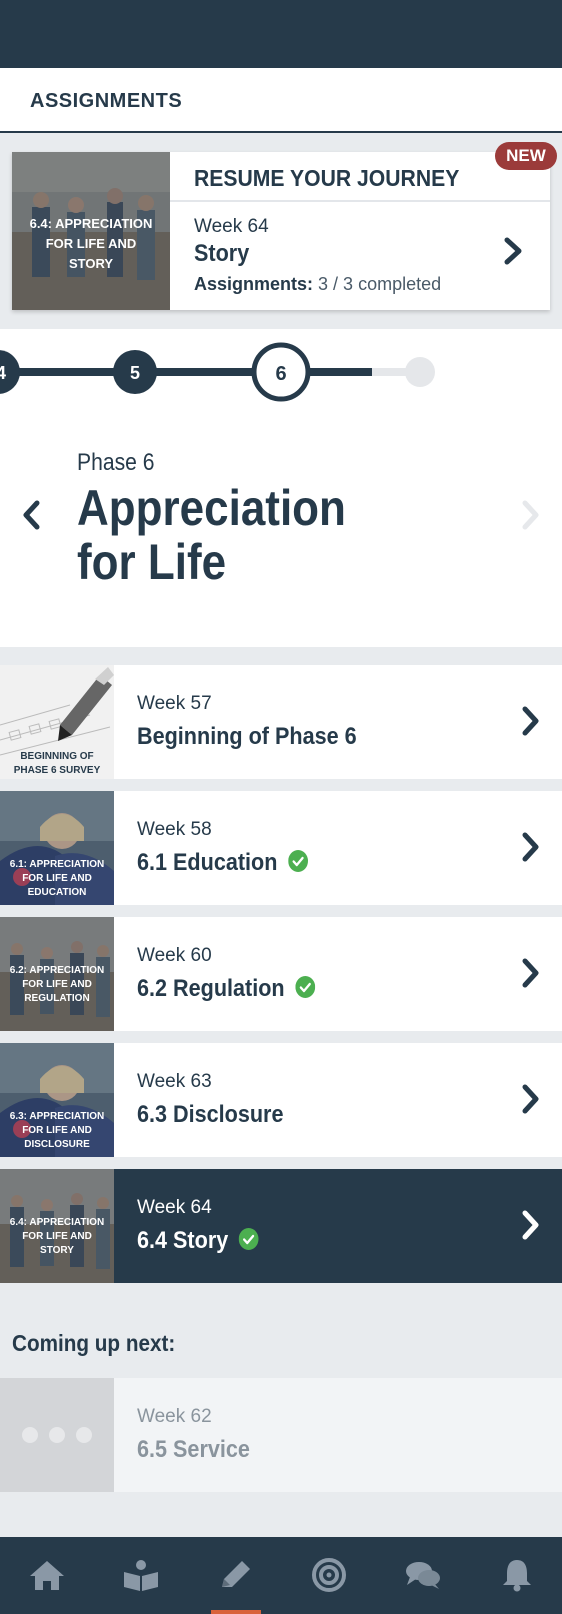 The width and height of the screenshot is (562, 1614). Describe the element at coordinates (281, 100) in the screenshot. I see `page-header: ASSIGNMENTS` at that location.